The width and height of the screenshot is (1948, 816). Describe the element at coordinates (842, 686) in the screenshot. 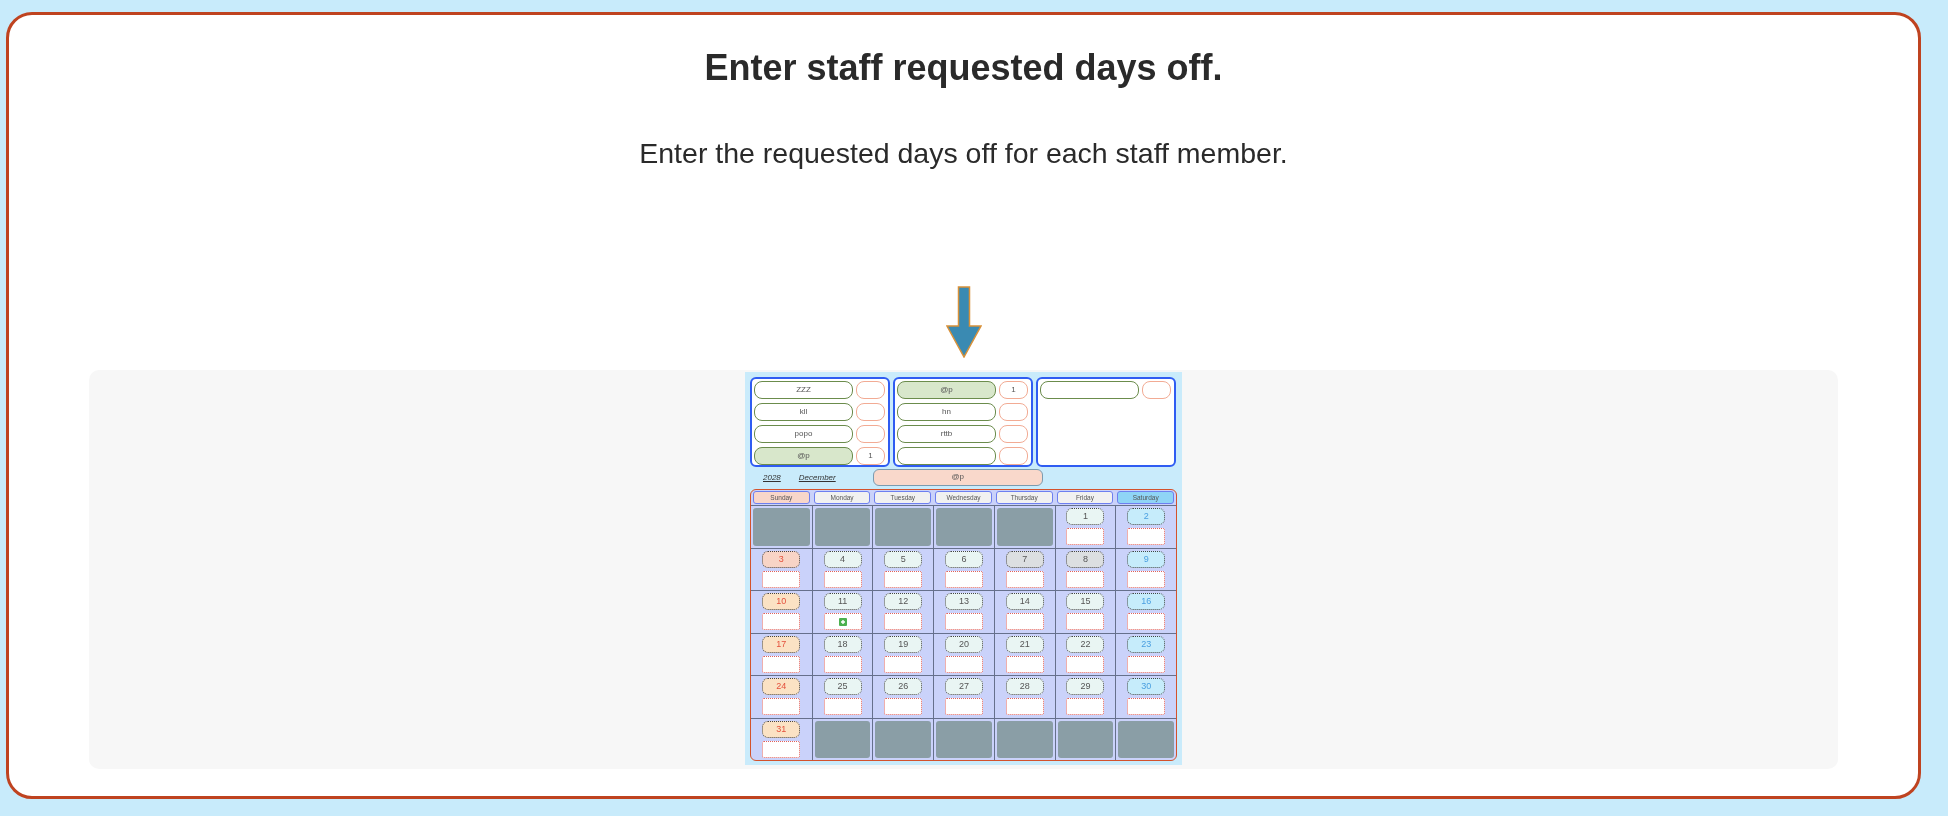

I see `day-button: 25` at that location.